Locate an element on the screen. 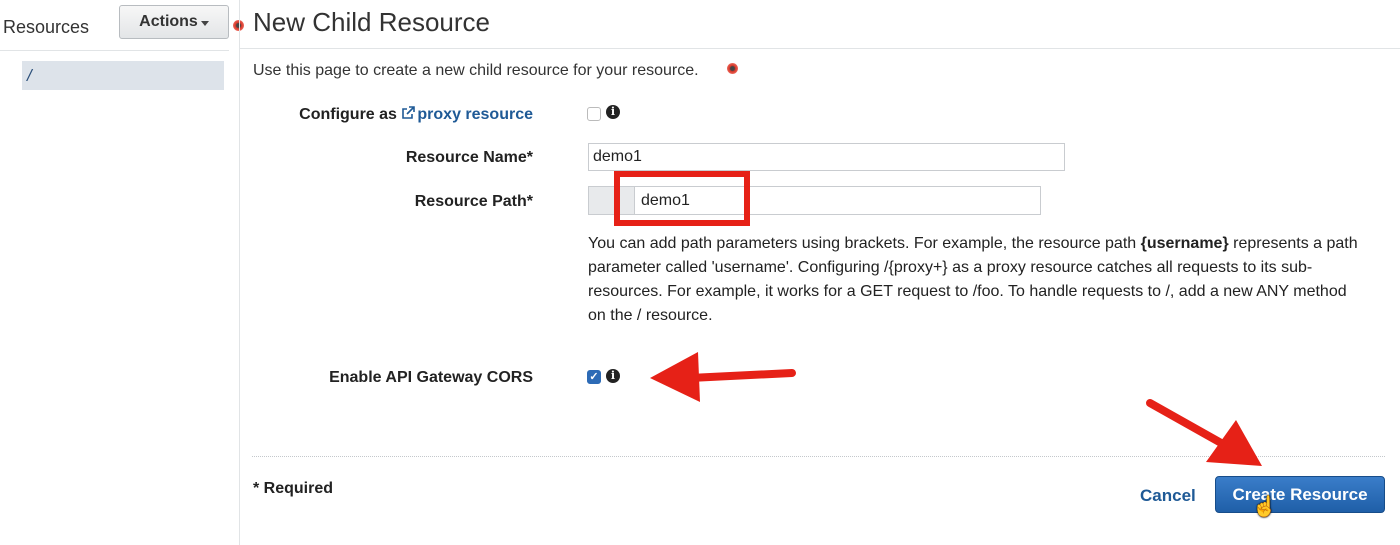 This screenshot has width=1400, height=545. arrow-to-cors-checkbox is located at coordinates (723, 377).